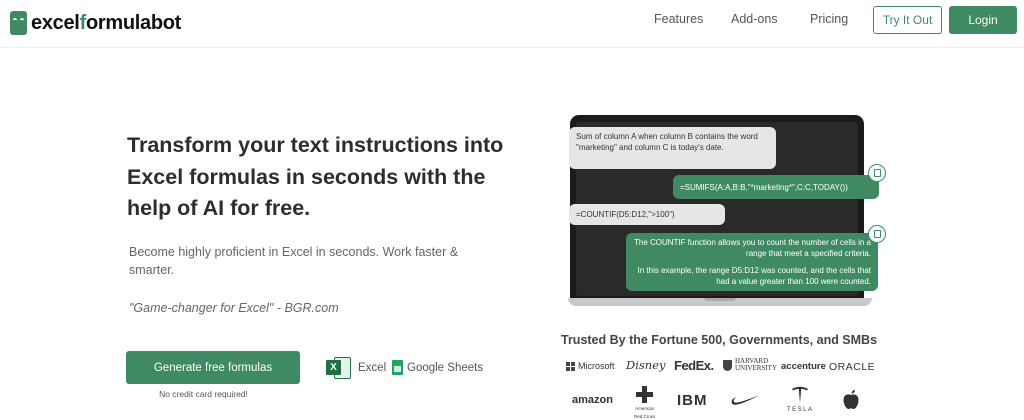 This screenshot has width=1024, height=420. I want to click on excel-badge: X Excel, so click(356, 368).